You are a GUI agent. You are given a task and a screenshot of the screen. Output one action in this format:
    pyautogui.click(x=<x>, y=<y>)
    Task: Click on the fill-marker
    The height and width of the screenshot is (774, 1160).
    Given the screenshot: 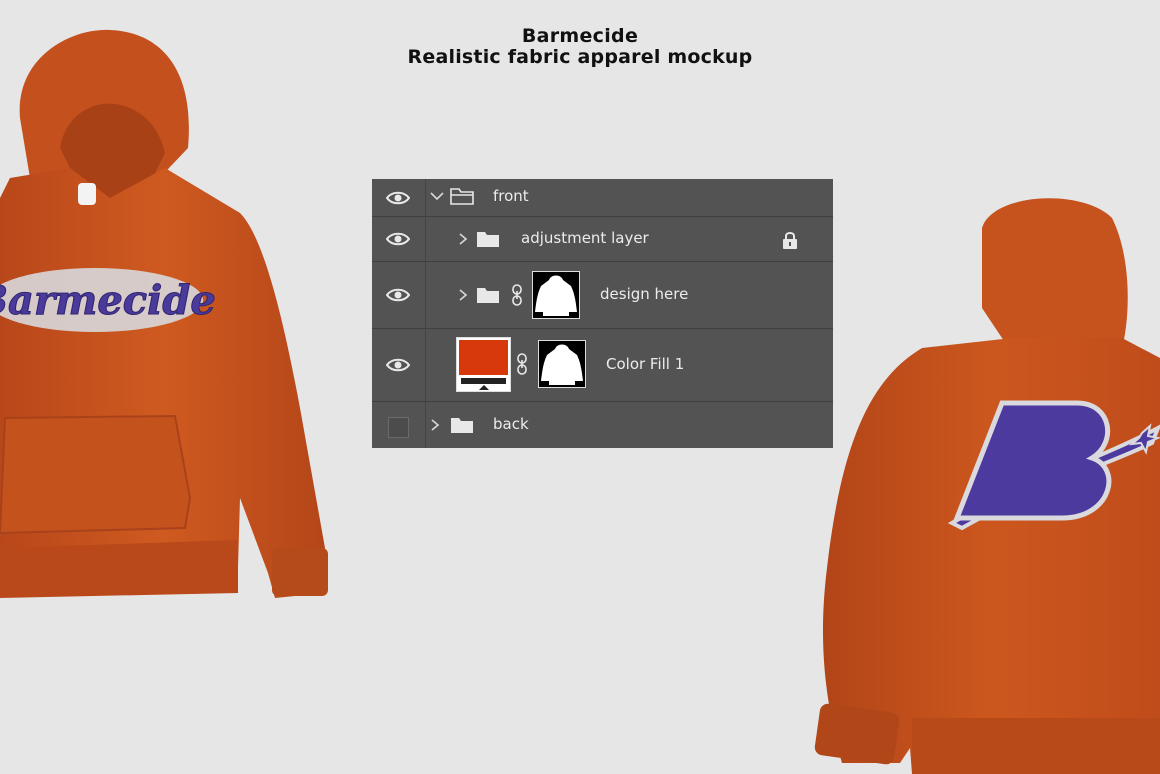 What is the action you would take?
    pyautogui.click(x=484, y=387)
    